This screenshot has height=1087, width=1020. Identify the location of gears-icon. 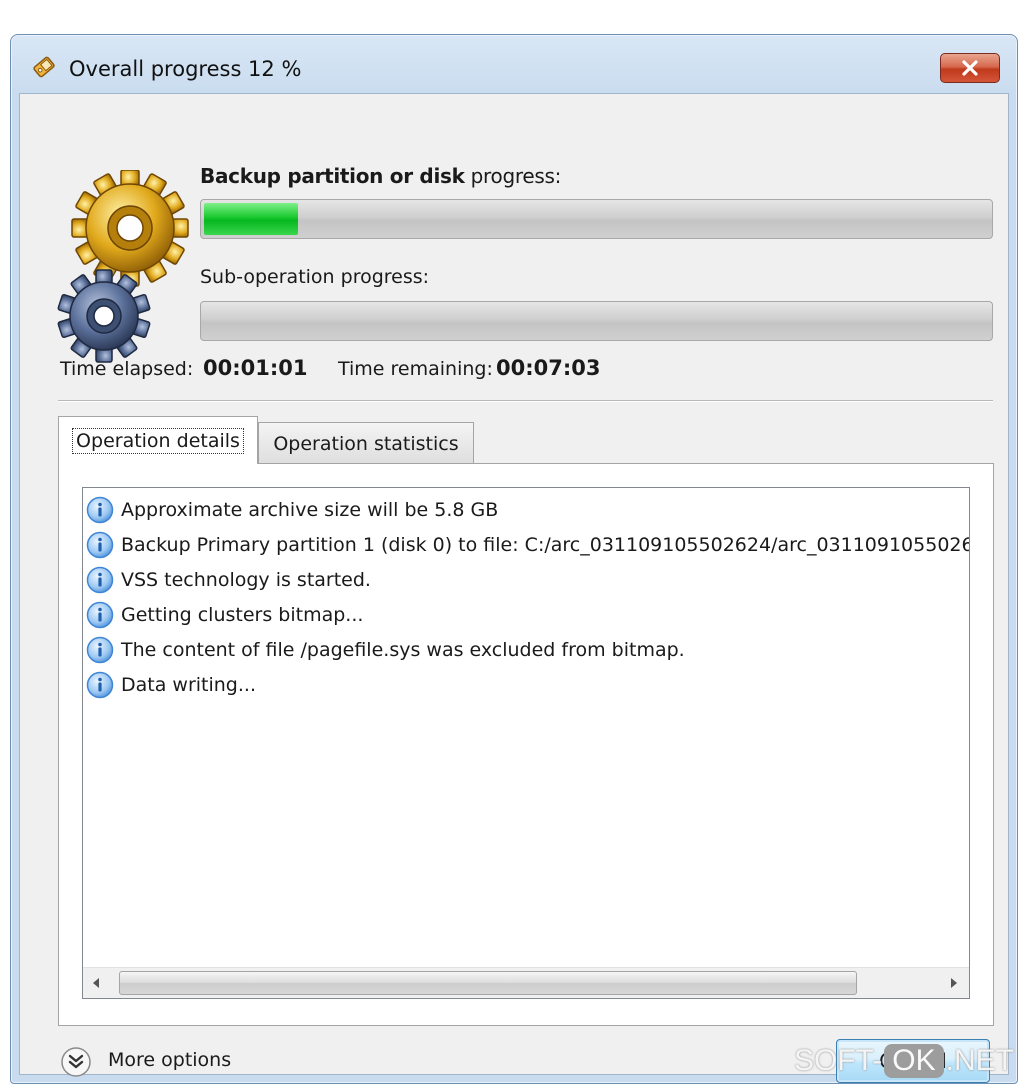
(123, 266).